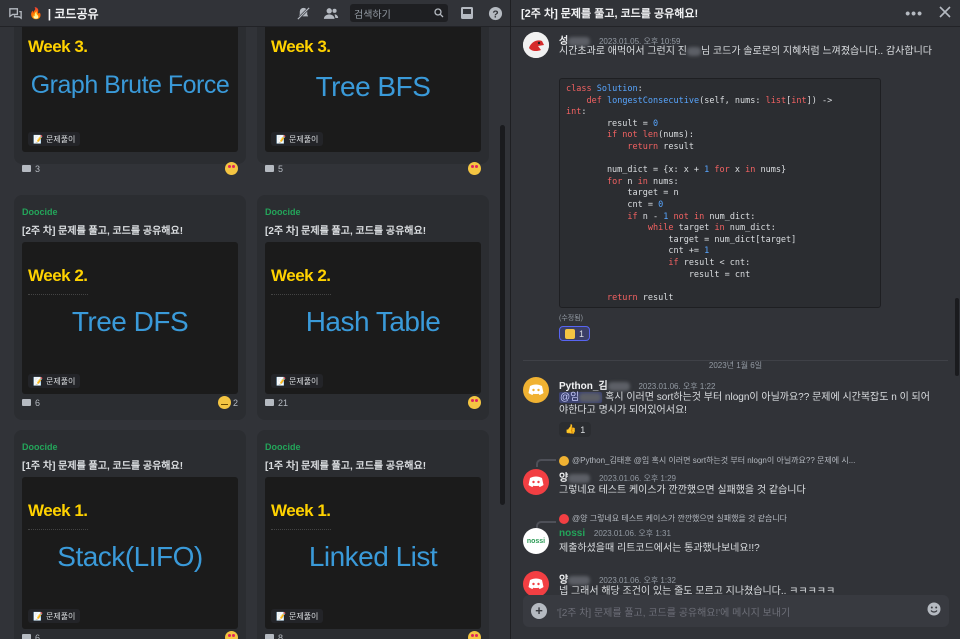 The width and height of the screenshot is (960, 639). I want to click on comment-count: 8, so click(281, 635).